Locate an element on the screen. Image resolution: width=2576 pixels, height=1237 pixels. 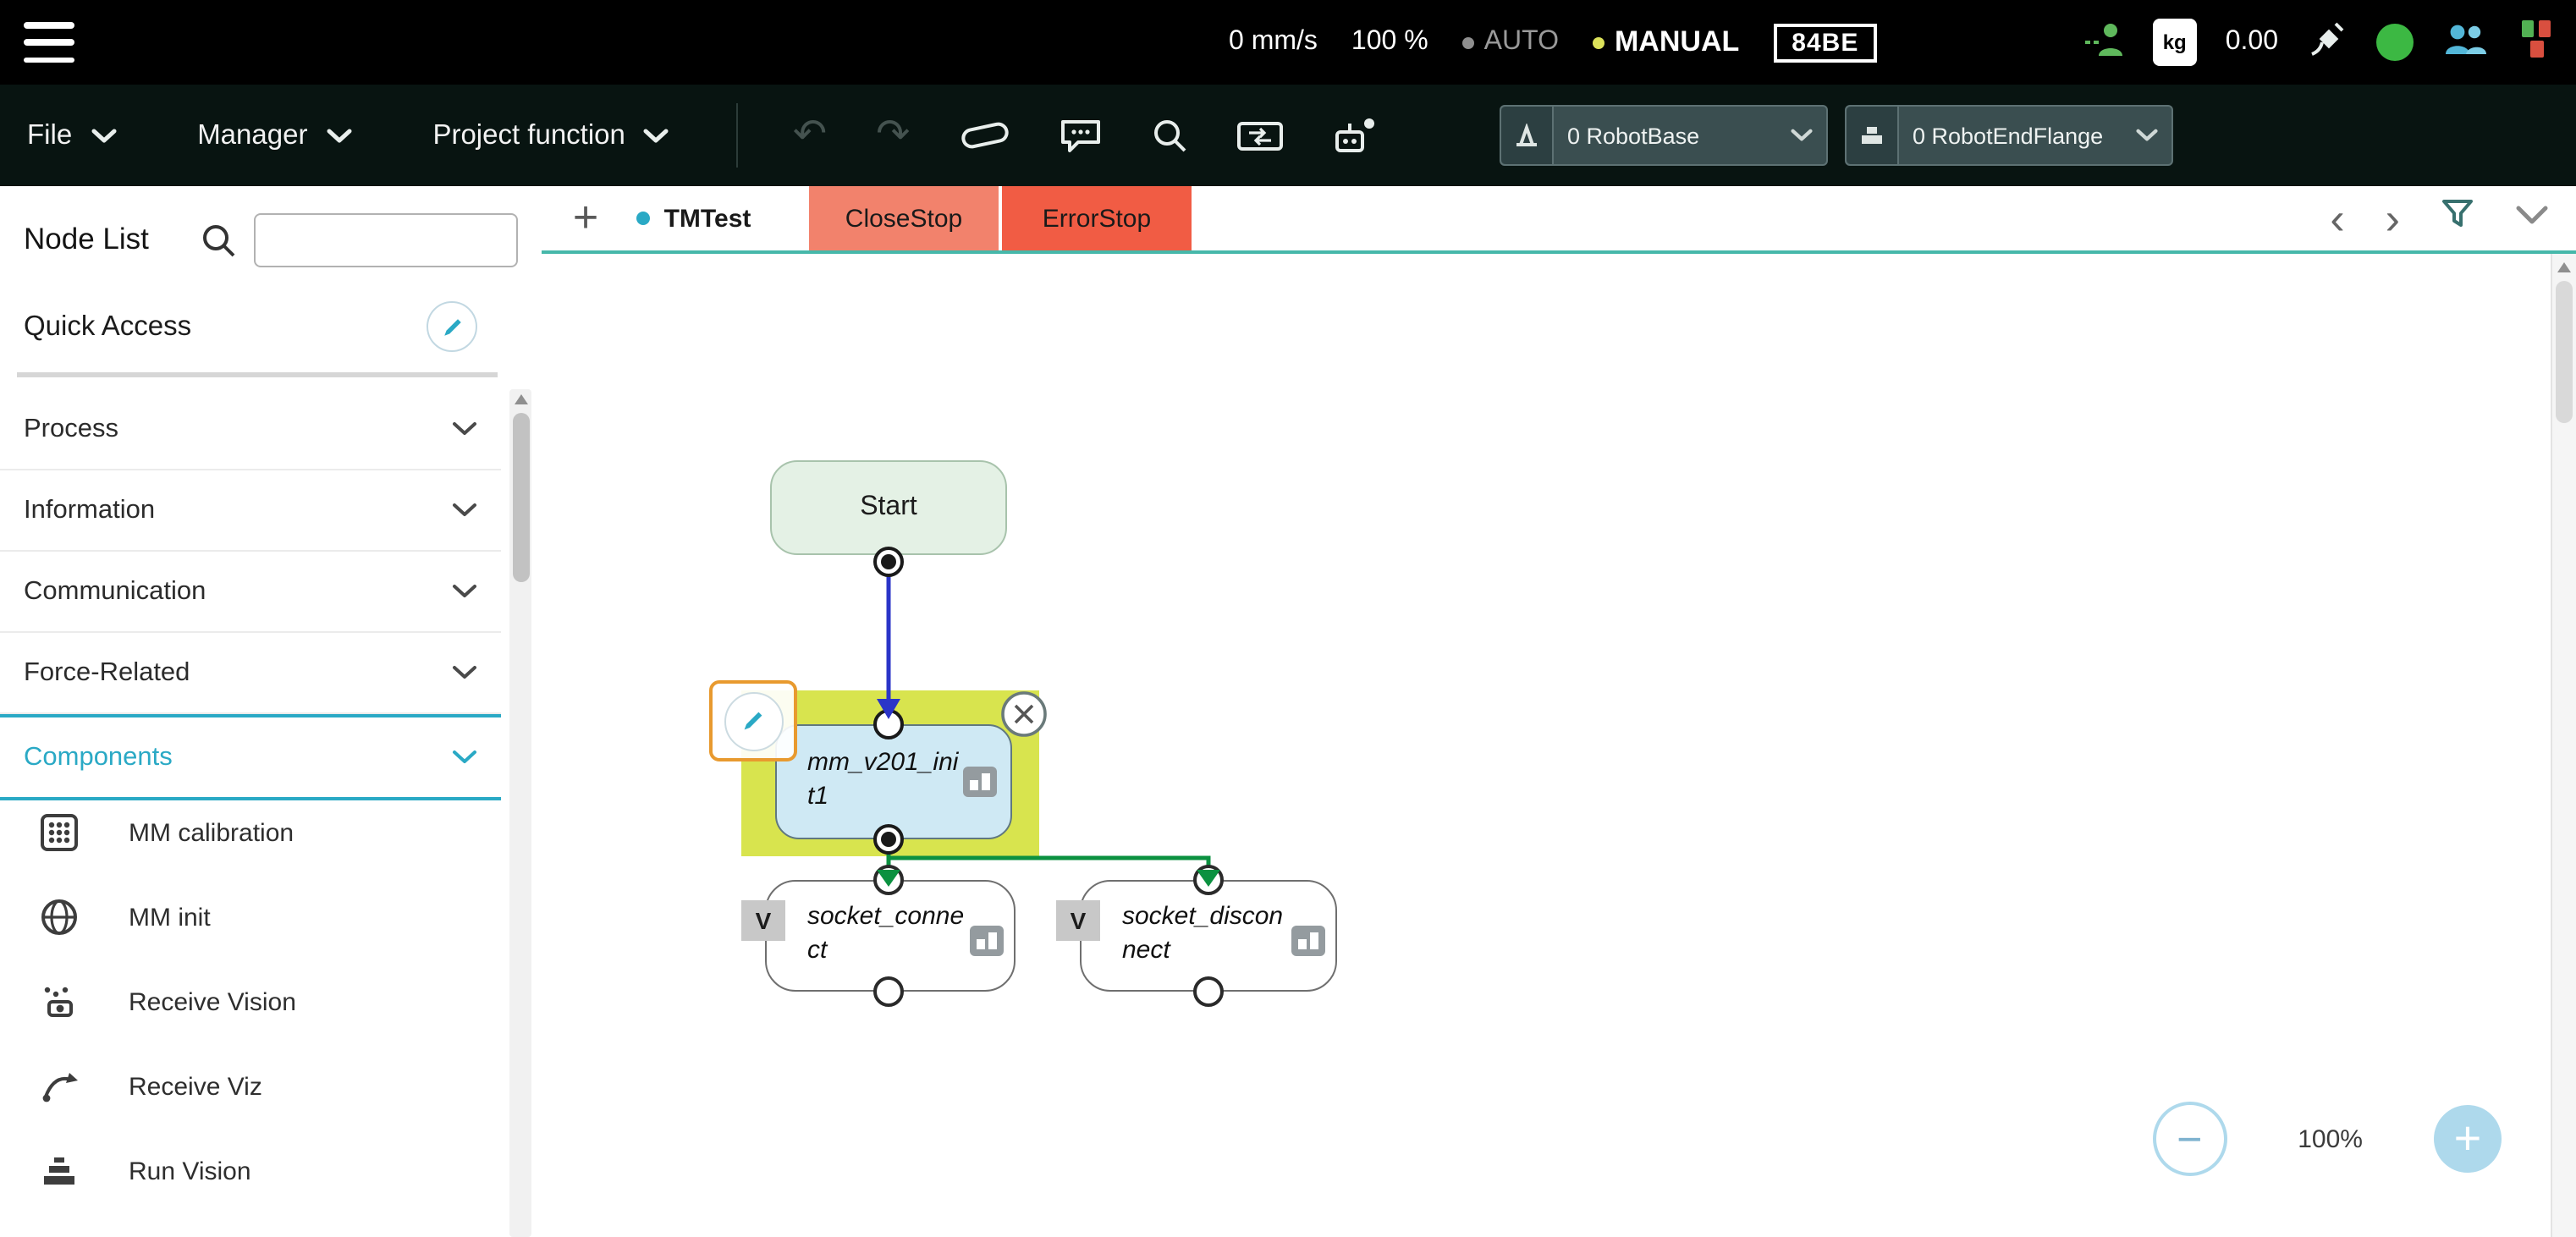
robot-base-selector: 0 RobotBase is located at coordinates (1664, 135).